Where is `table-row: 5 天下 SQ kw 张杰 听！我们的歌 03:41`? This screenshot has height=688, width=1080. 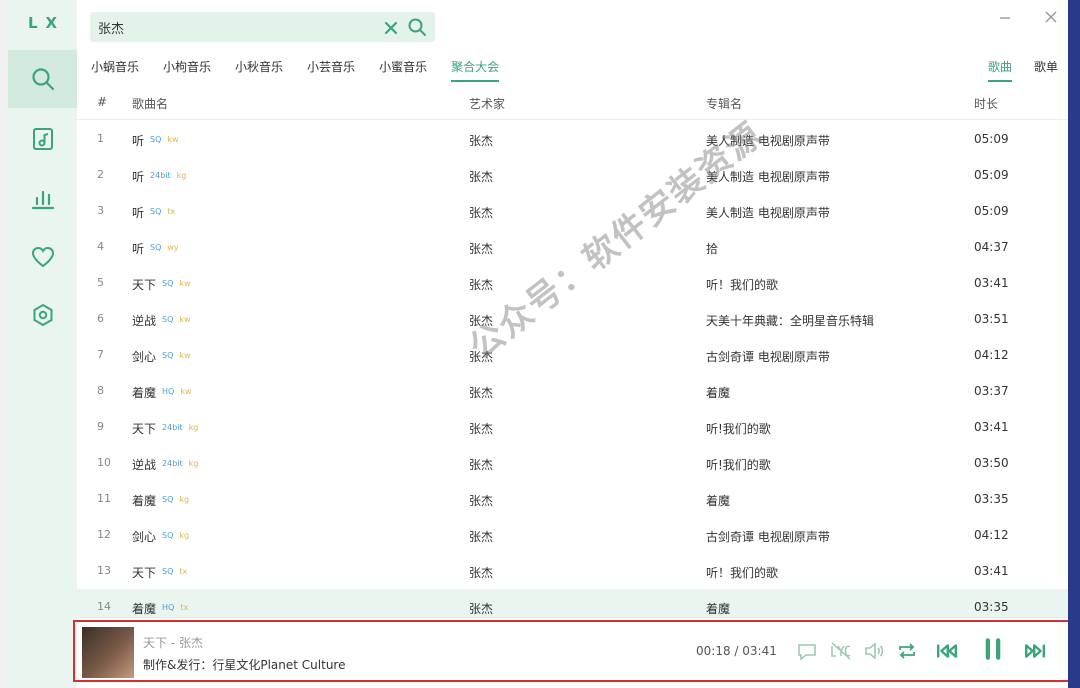 table-row: 5 天下 SQ kw 张杰 听！我们的歌 03:41 is located at coordinates (572, 283).